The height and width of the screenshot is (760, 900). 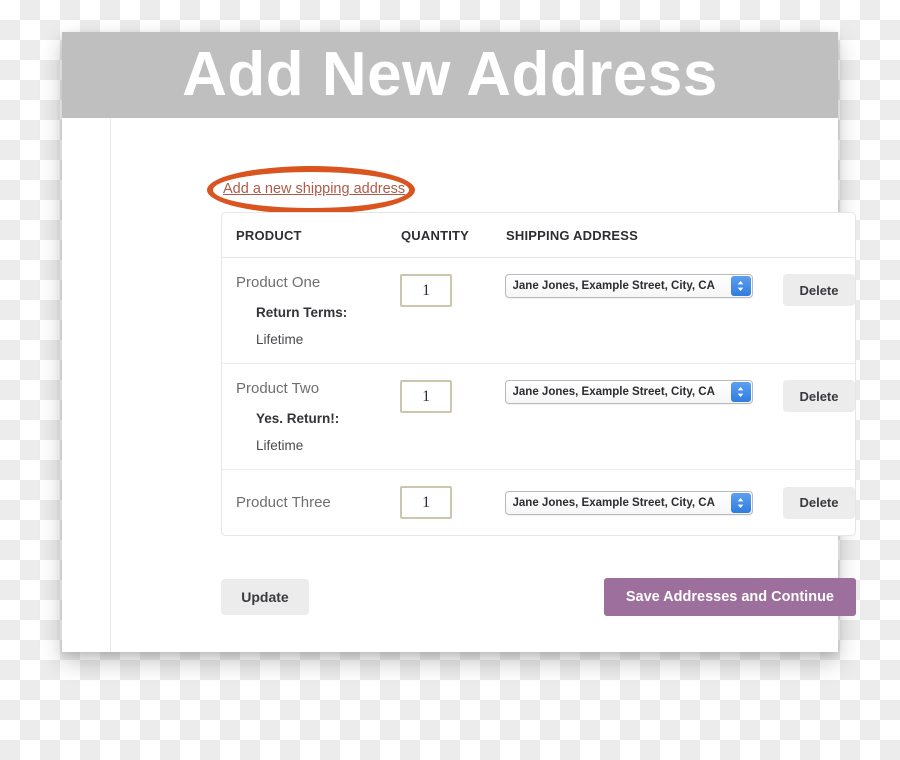 What do you see at coordinates (278, 388) in the screenshot?
I see `product-name: Product Two` at bounding box center [278, 388].